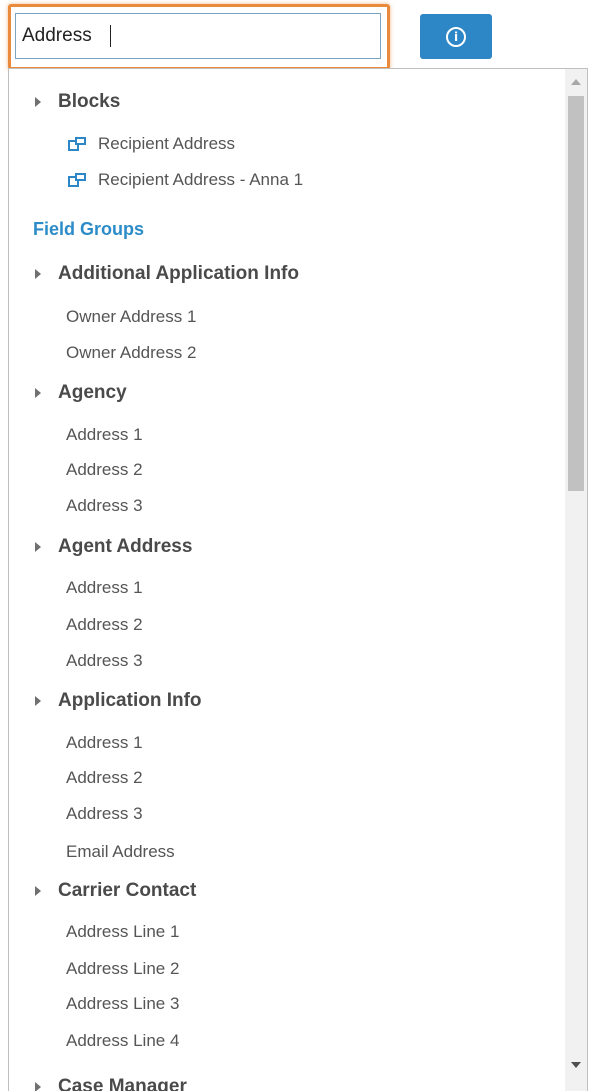 This screenshot has width=594, height=1091. Describe the element at coordinates (286, 1081) in the screenshot. I see `group-header: Case Manager` at that location.